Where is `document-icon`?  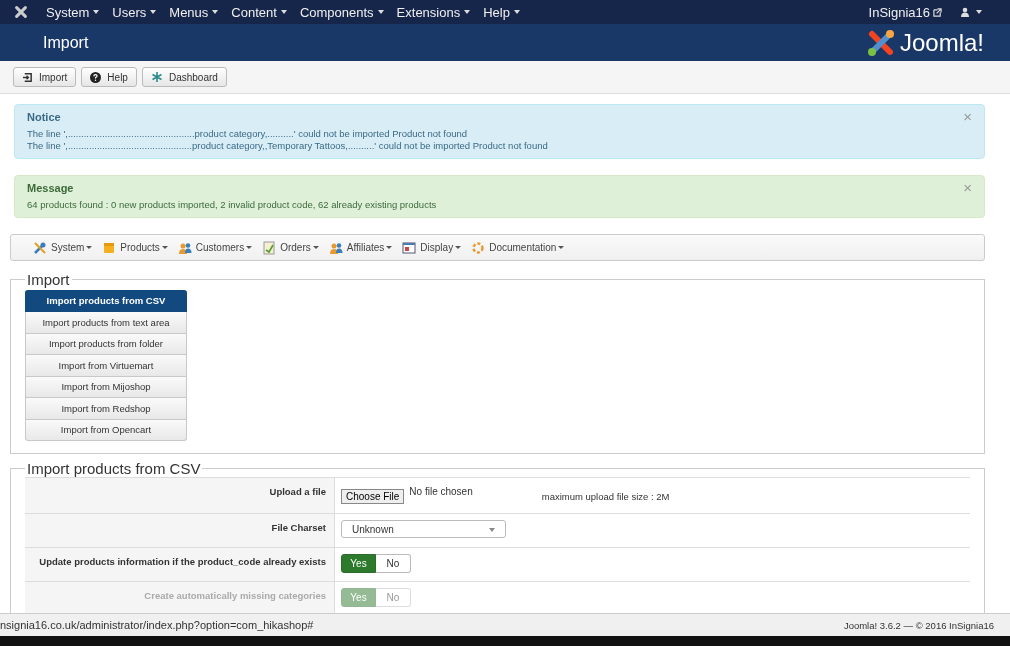
document-icon is located at coordinates (269, 247).